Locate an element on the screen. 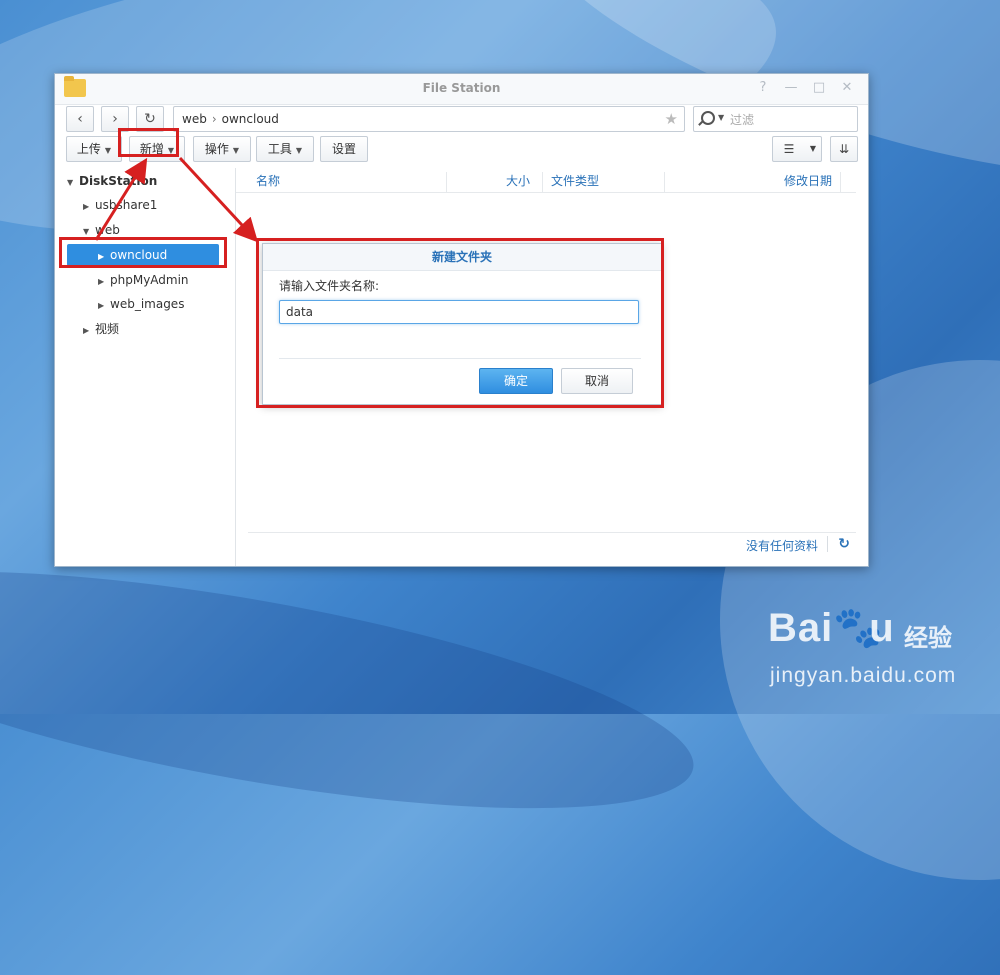 This screenshot has height=975, width=1000. sort-icon: ⇊ is located at coordinates (844, 149).